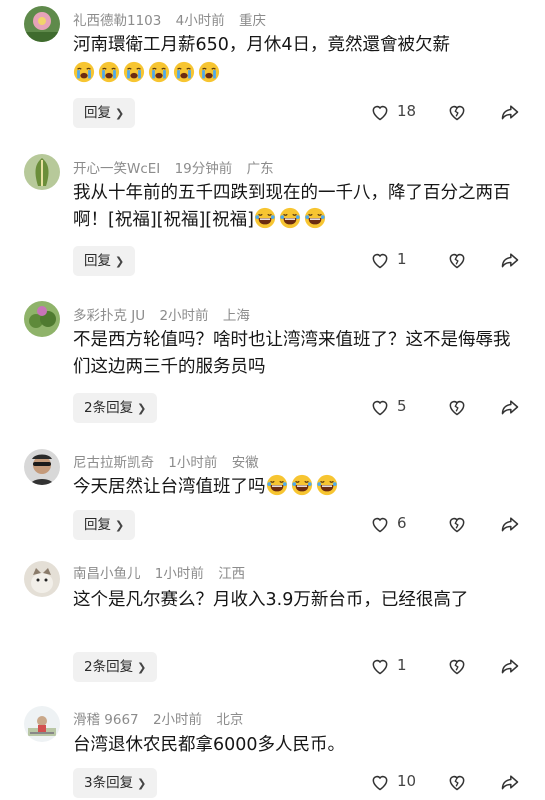 This screenshot has width=545, height=800. What do you see at coordinates (109, 316) in the screenshot?
I see `username: 多彩扑克 JU` at bounding box center [109, 316].